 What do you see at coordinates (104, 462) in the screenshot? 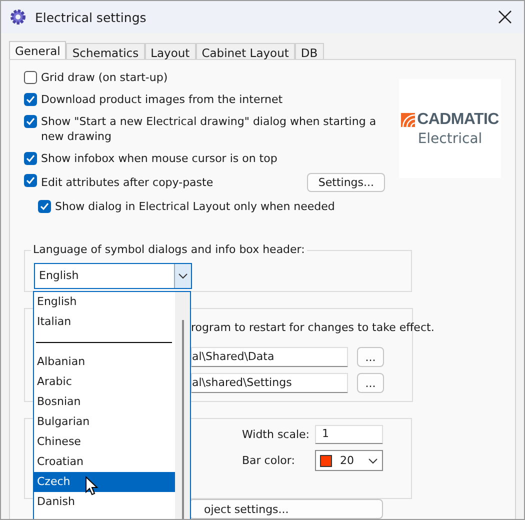
I see `dropdown-item: Croatian` at bounding box center [104, 462].